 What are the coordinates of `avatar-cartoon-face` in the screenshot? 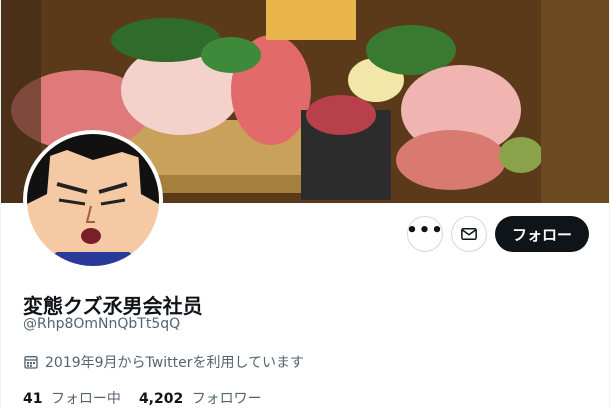 It's located at (93, 200).